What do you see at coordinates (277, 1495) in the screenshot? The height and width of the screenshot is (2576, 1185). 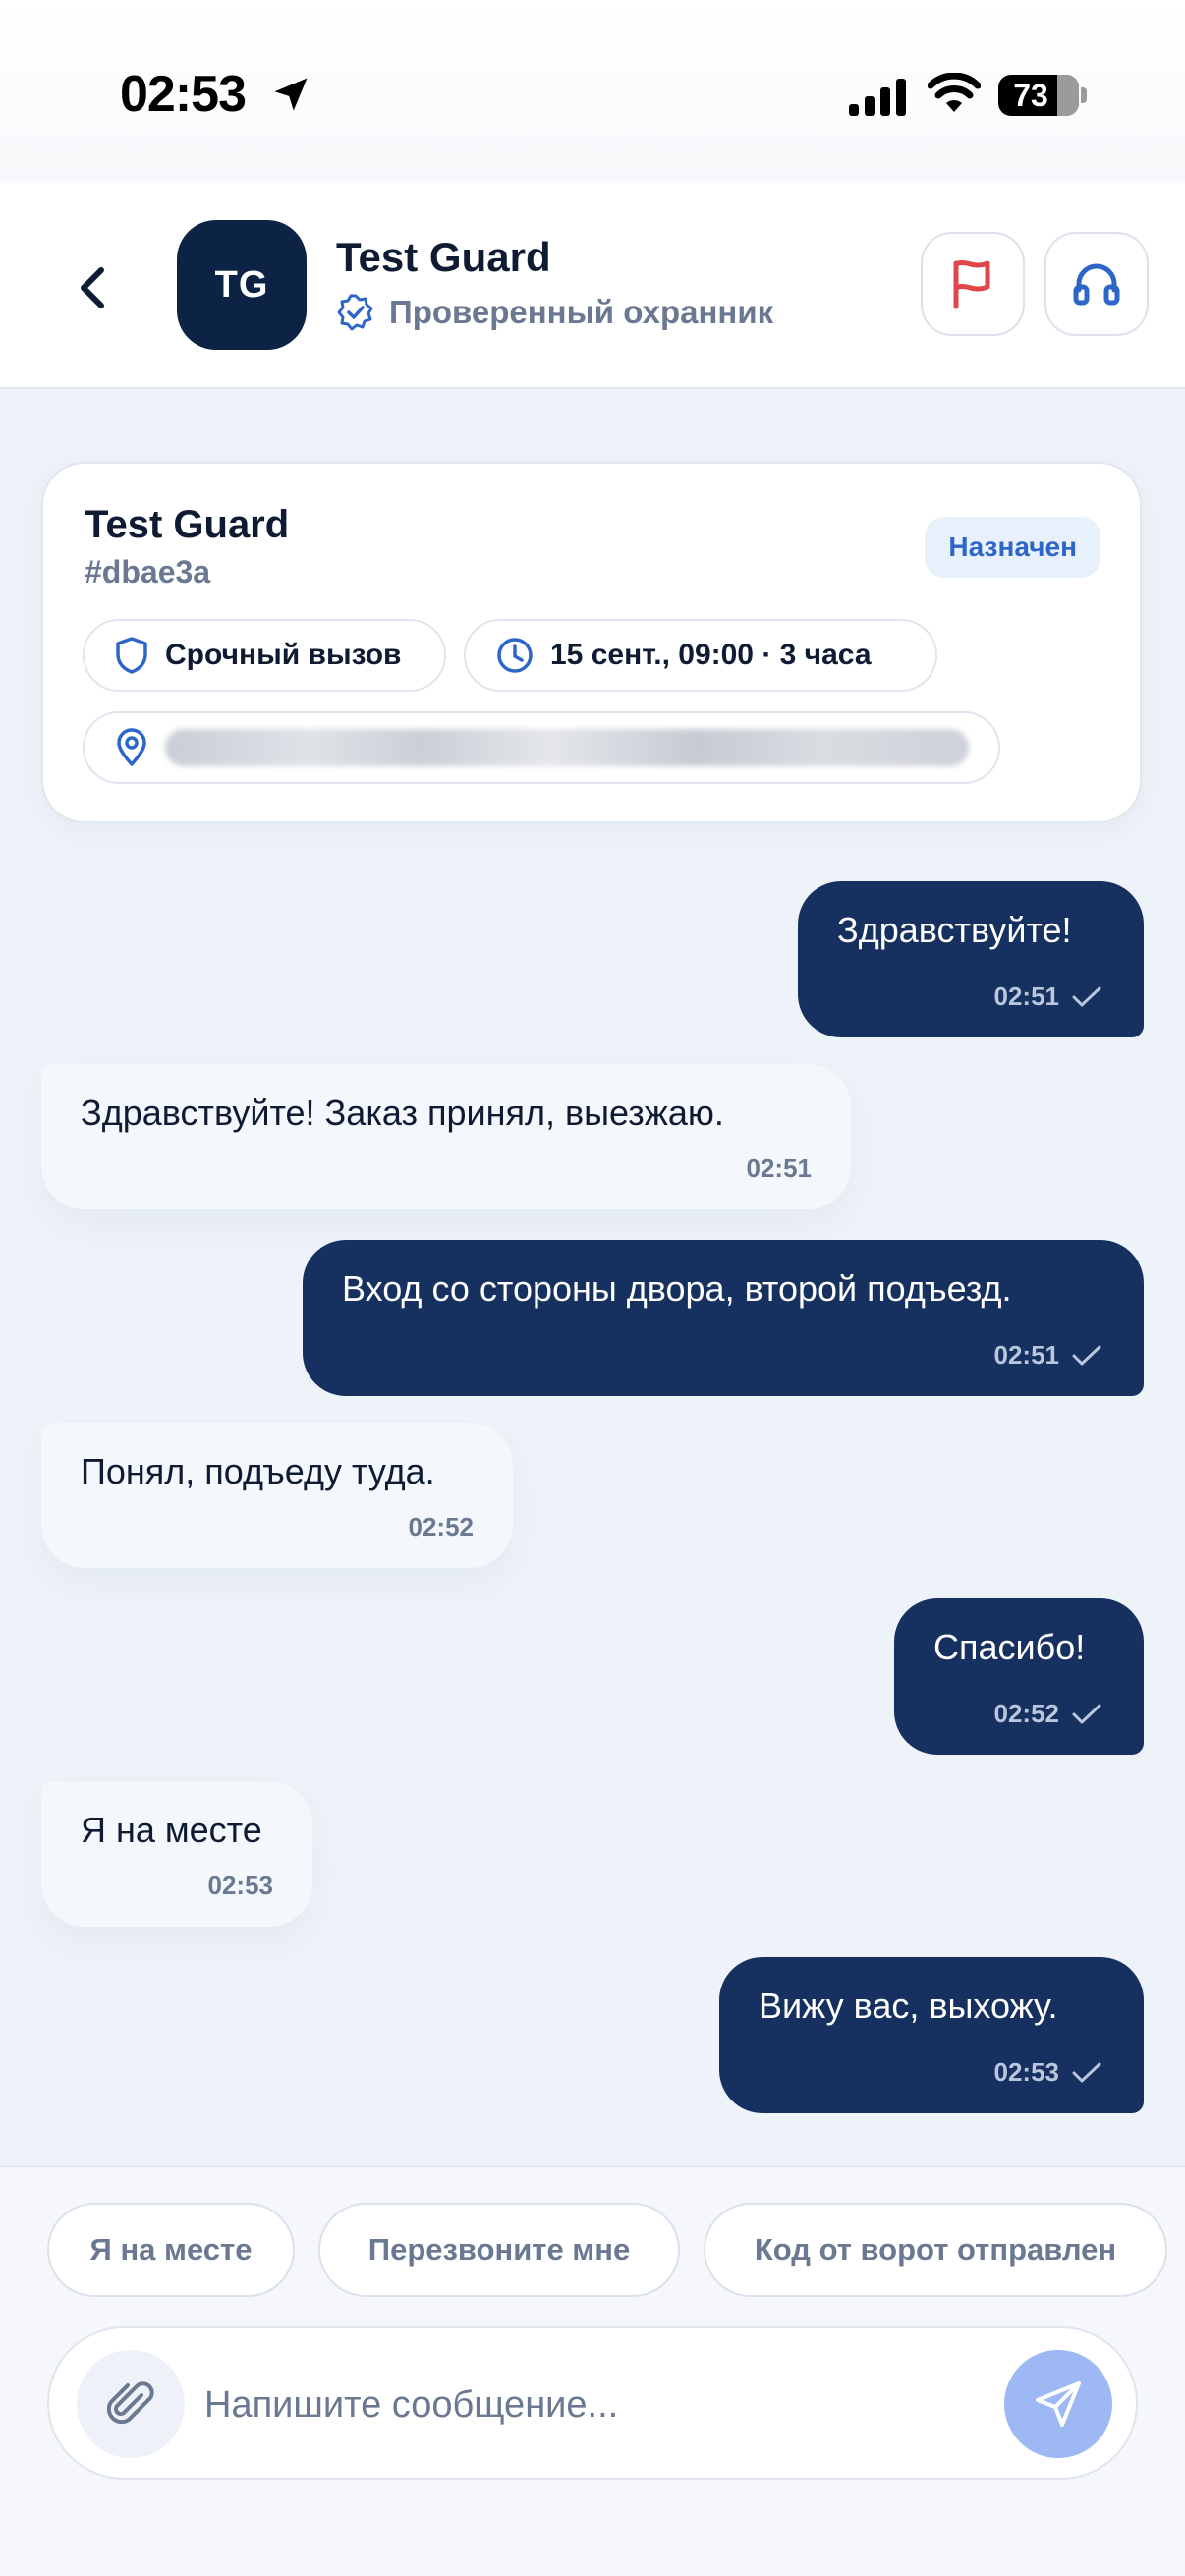 I see `message-incoming: Понял, подъеду туда. 02:52` at bounding box center [277, 1495].